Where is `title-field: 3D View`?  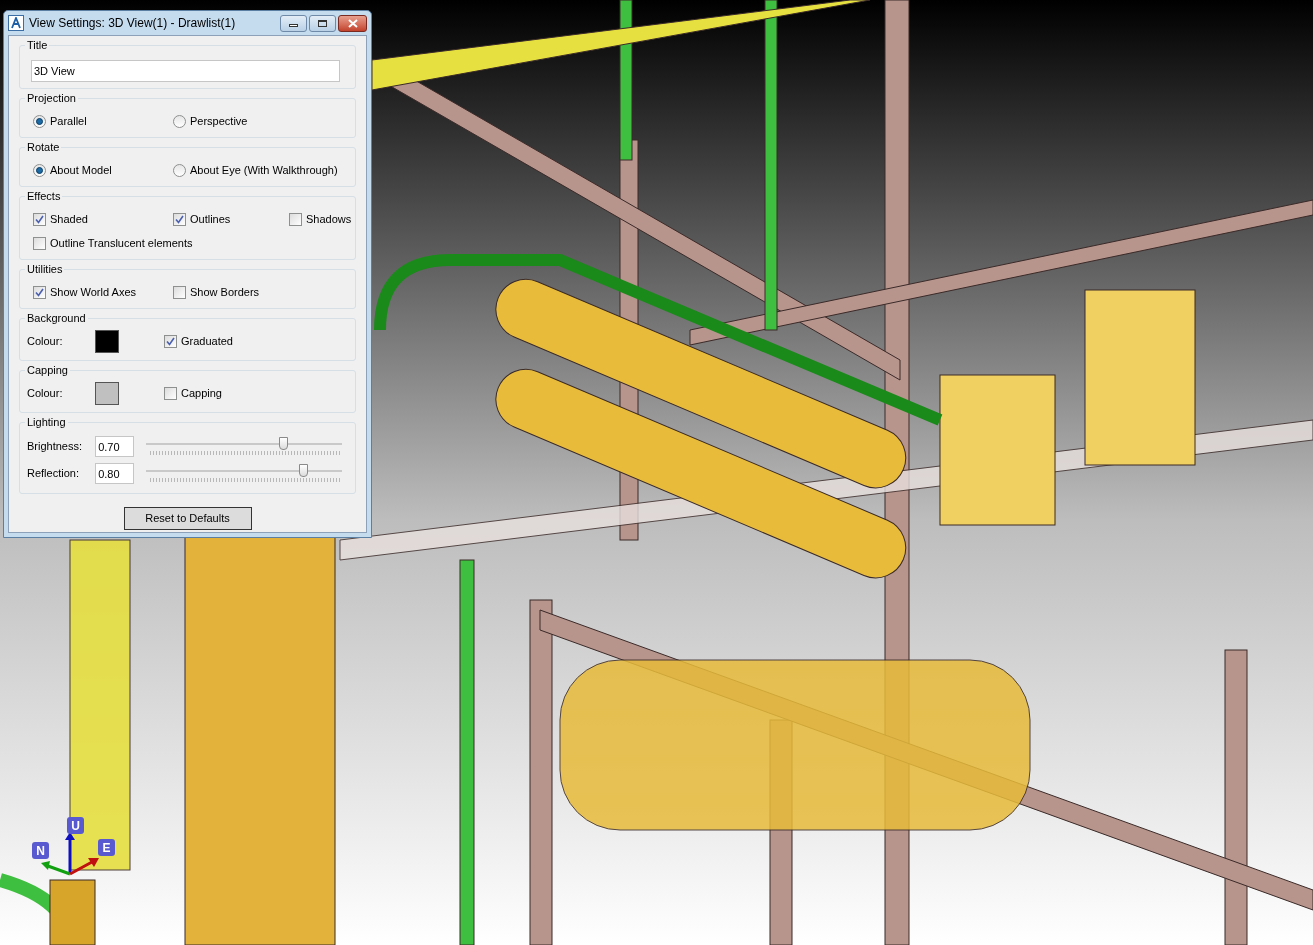
title-field: 3D View is located at coordinates (185, 71).